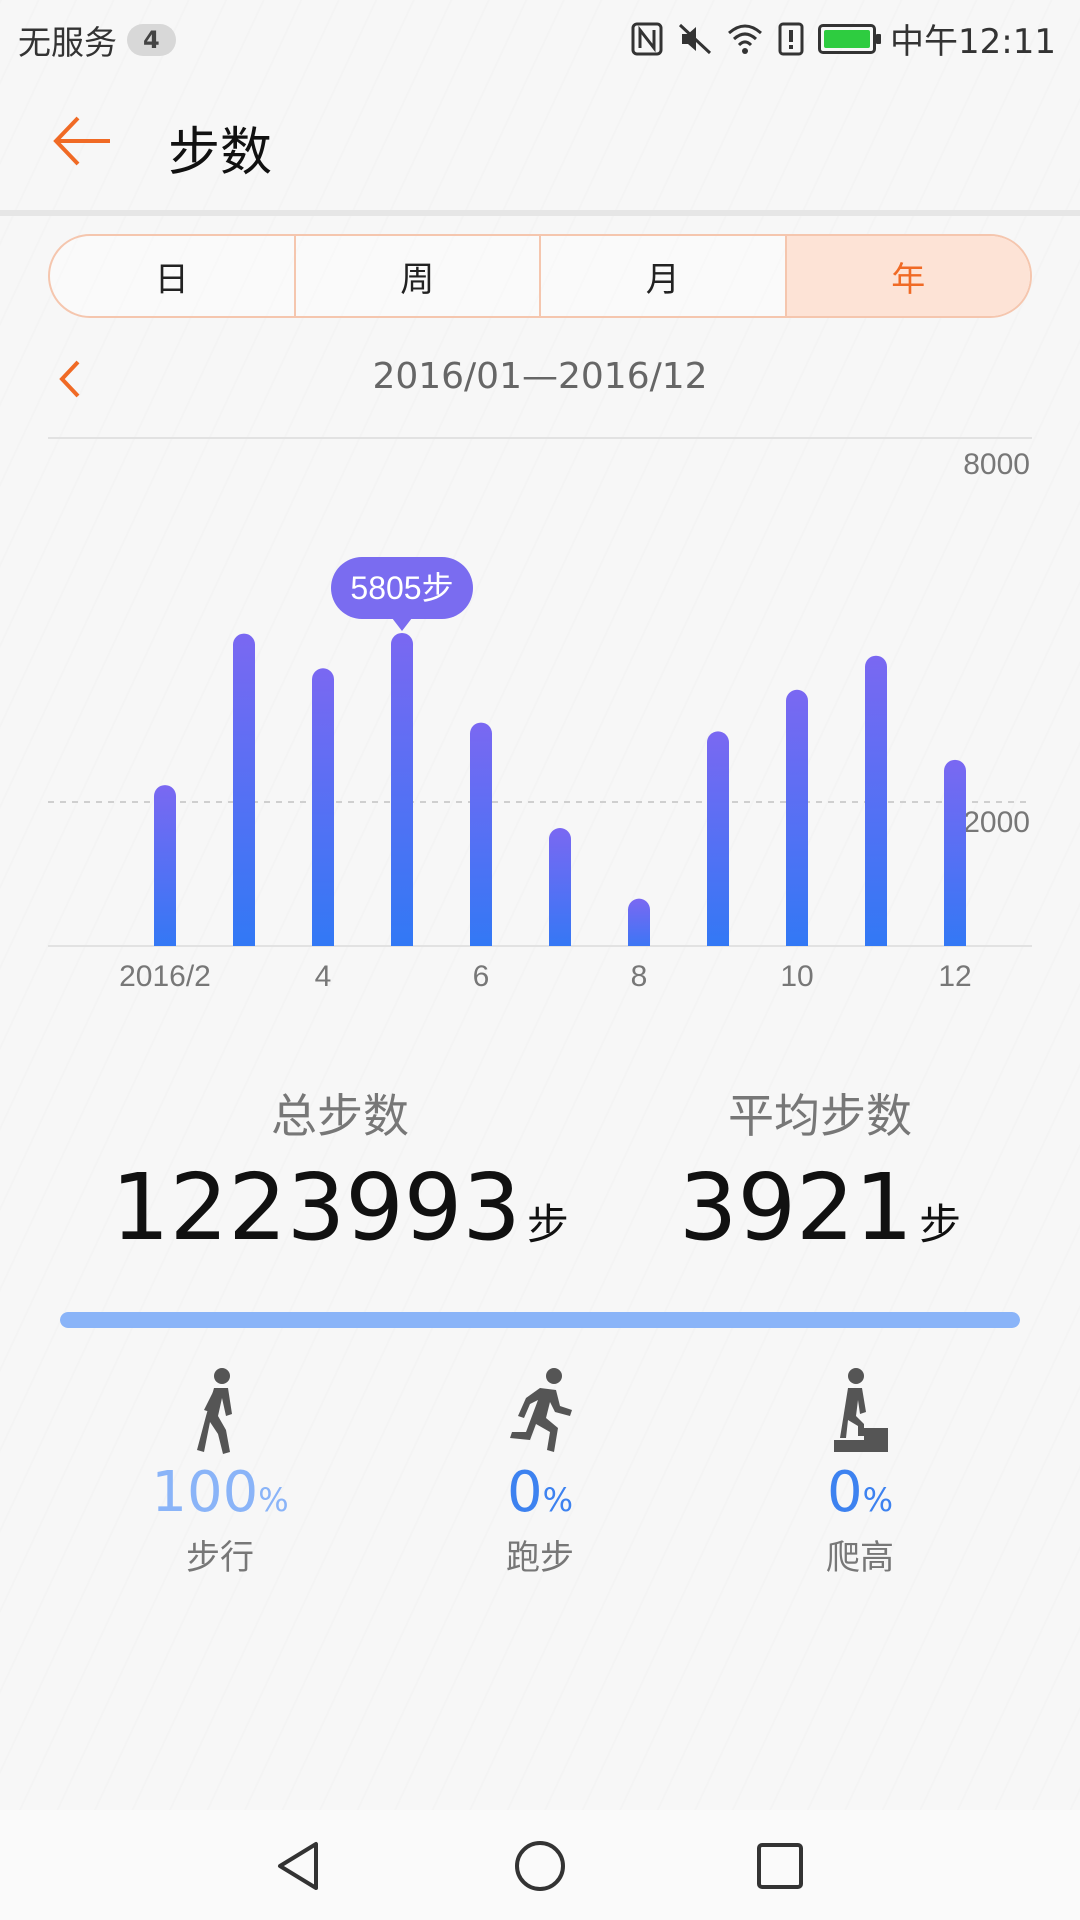 The width and height of the screenshot is (1080, 1920). Describe the element at coordinates (418, 276) in the screenshot. I see `tab-week: 周` at that location.